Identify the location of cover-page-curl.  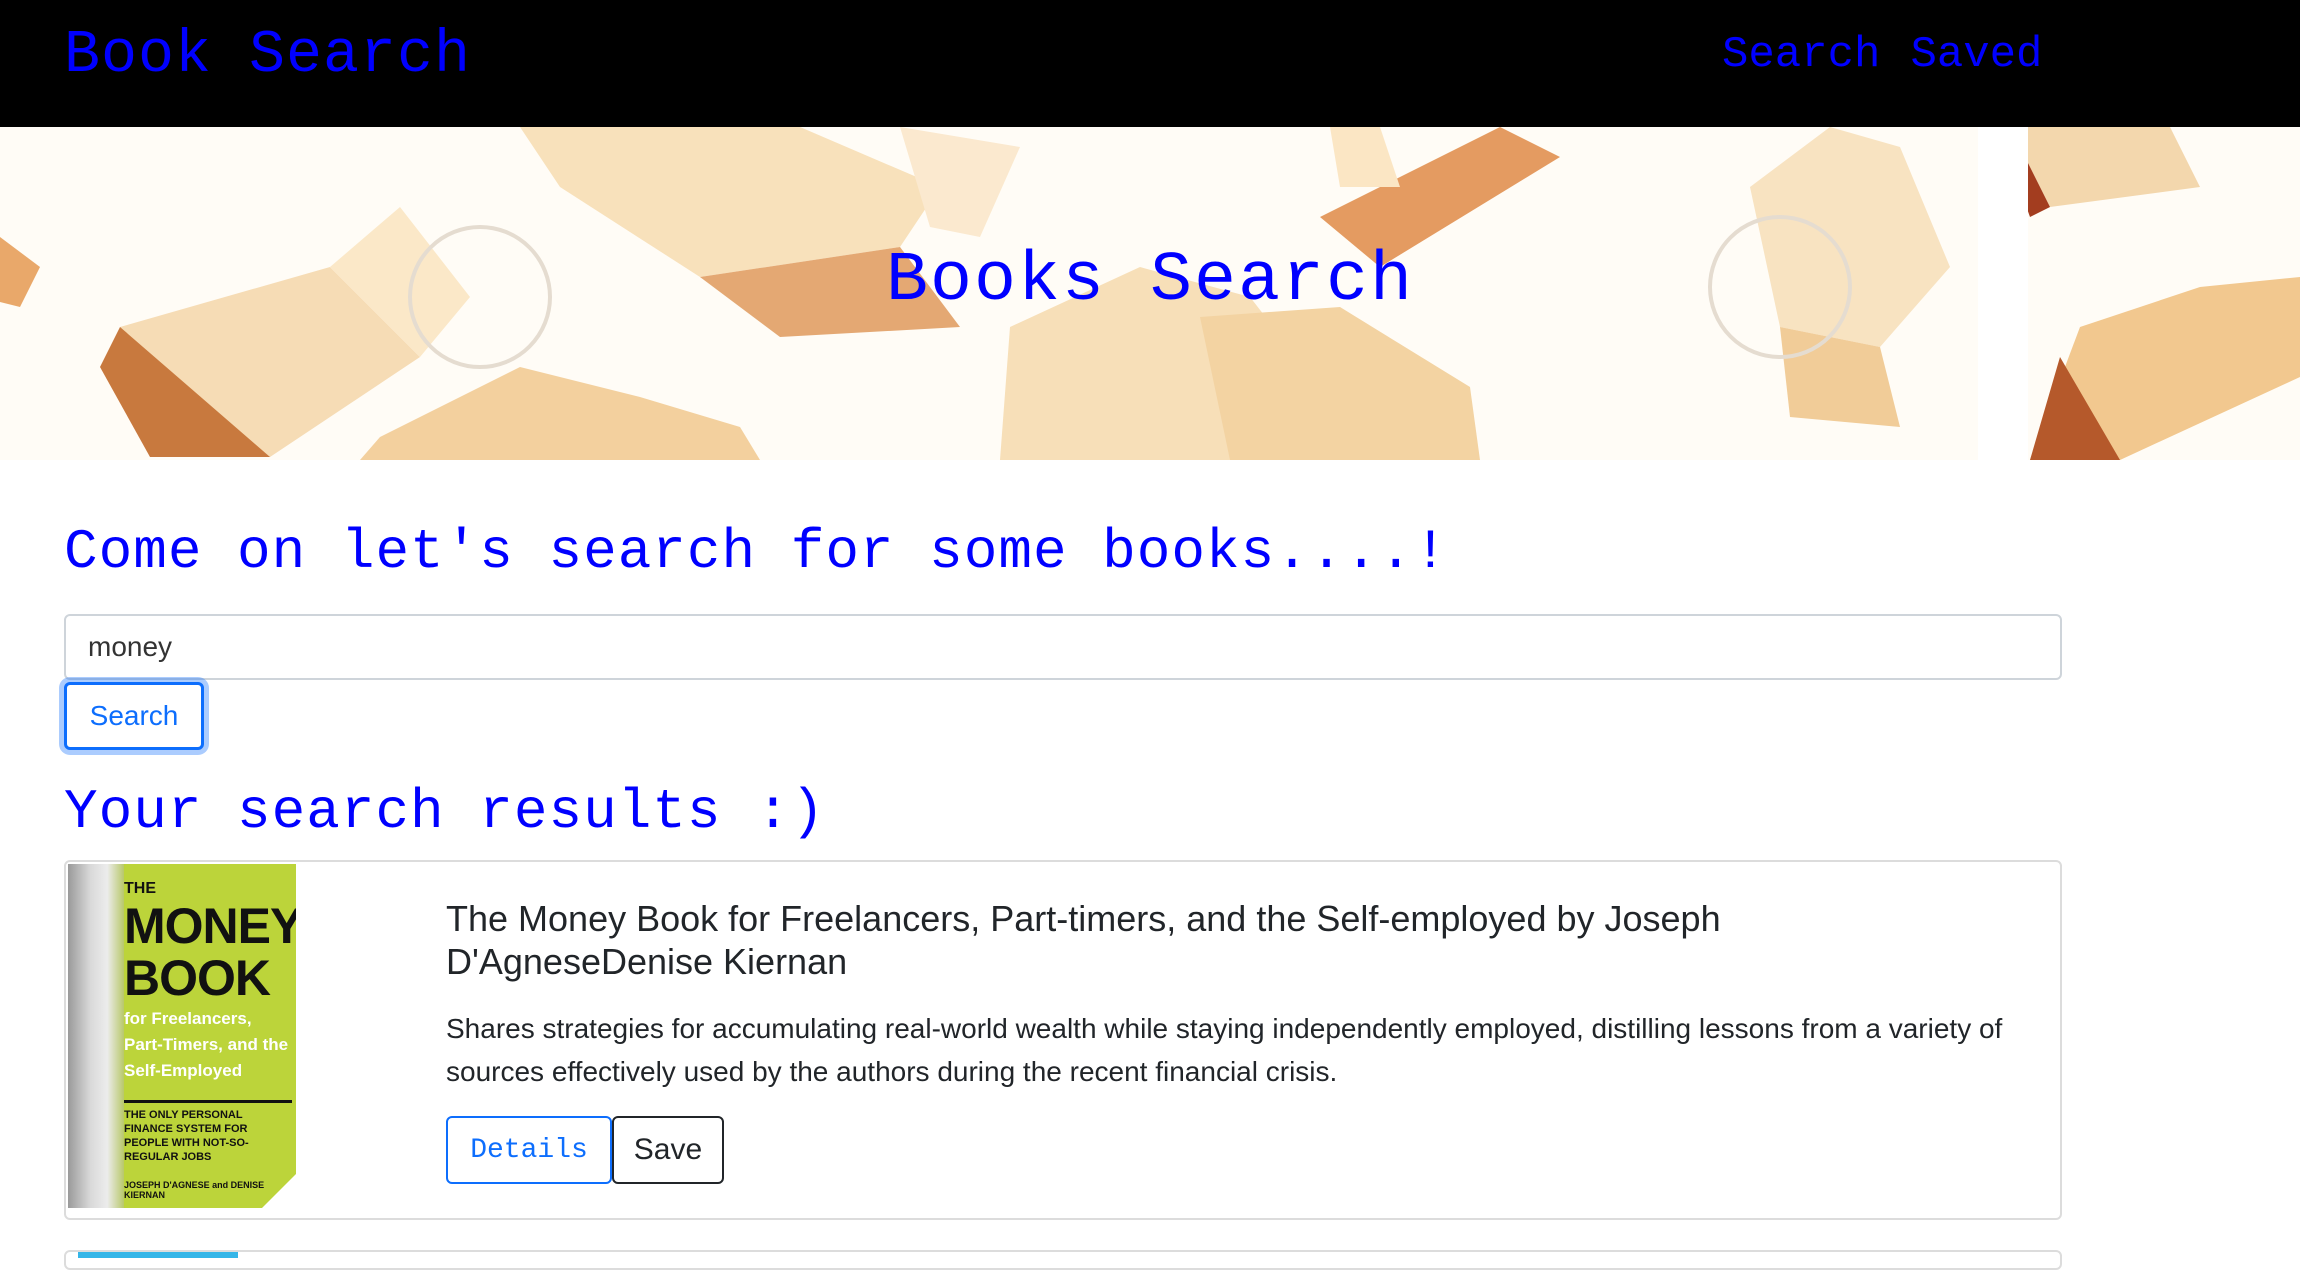
(279, 1191).